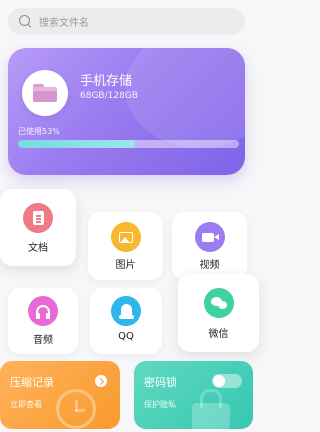 The height and width of the screenshot is (432, 320). I want to click on folder-icon, so click(45, 93).